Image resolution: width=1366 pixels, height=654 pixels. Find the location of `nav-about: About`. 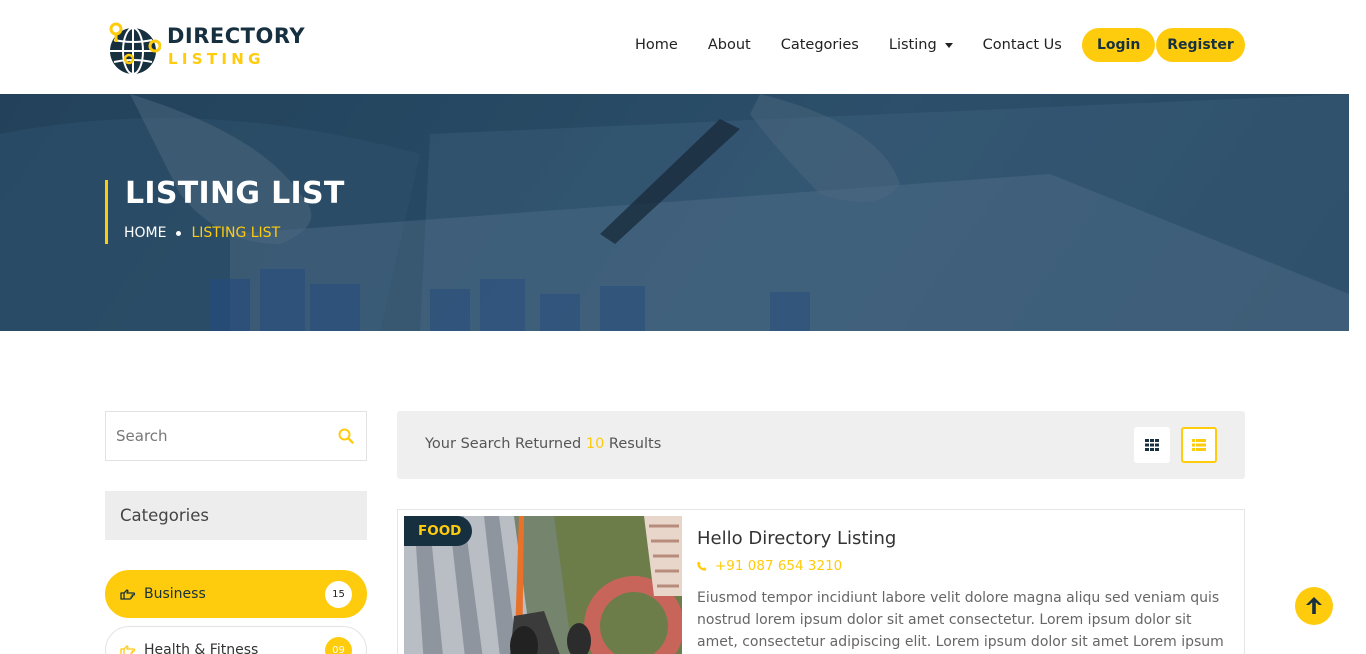

nav-about: About is located at coordinates (729, 45).